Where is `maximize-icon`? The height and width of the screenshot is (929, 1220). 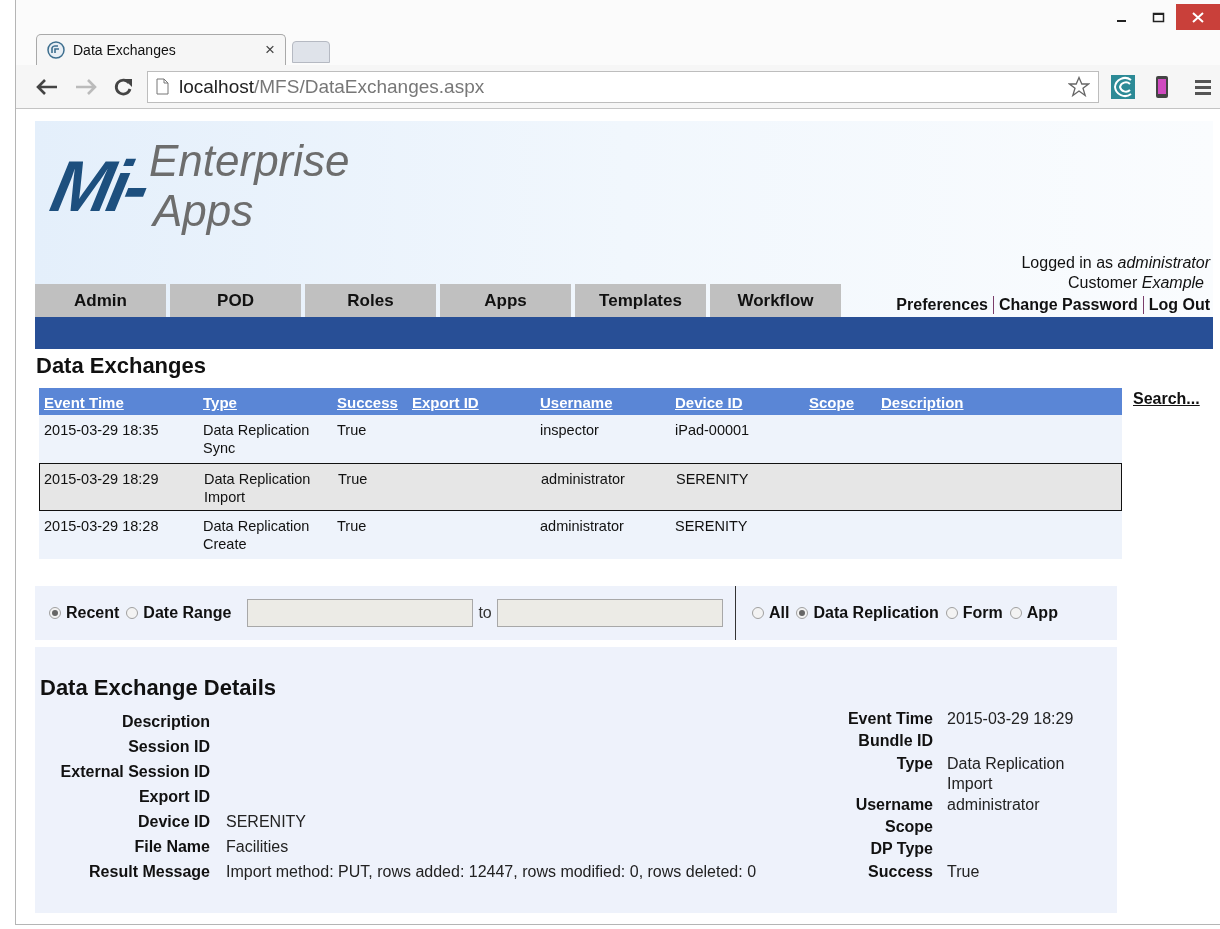
maximize-icon is located at coordinates (1158, 17).